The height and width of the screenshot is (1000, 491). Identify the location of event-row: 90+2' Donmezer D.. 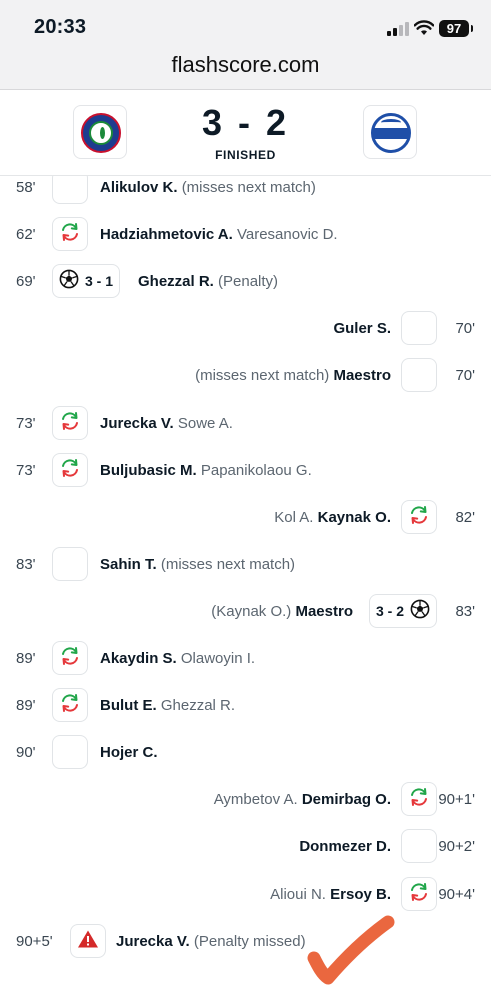
(245, 846).